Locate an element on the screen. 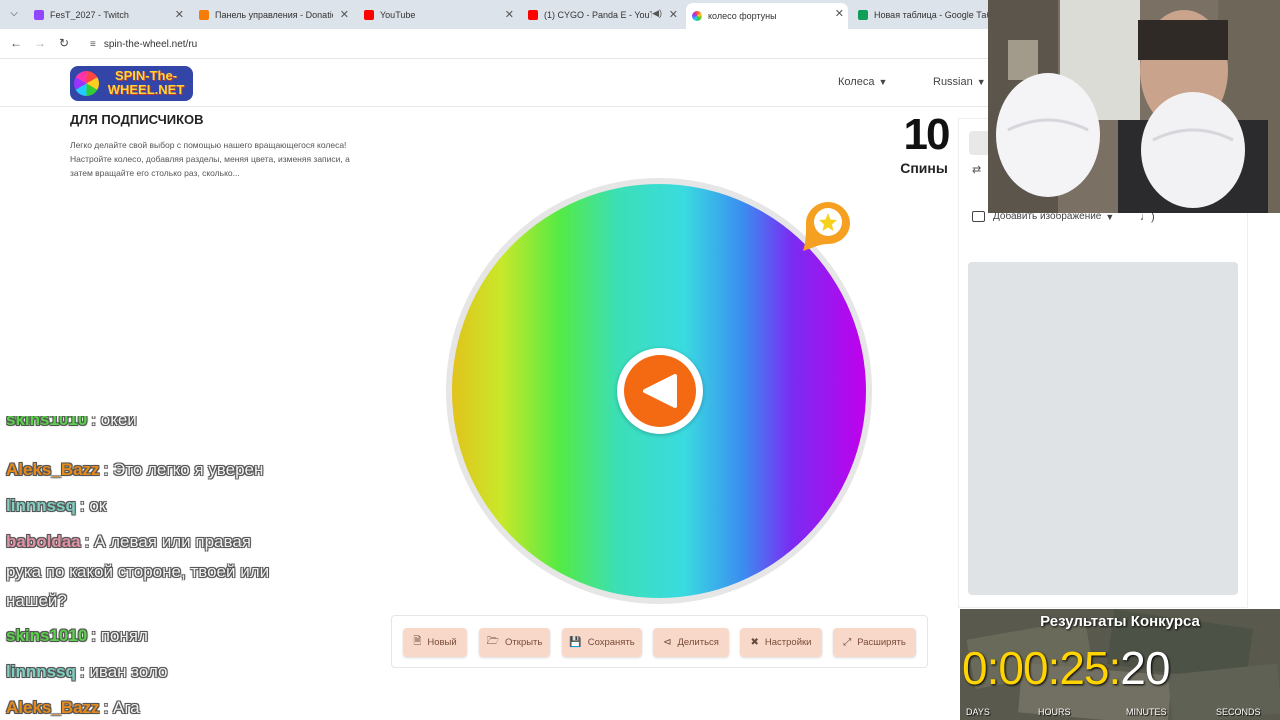 The width and height of the screenshot is (1280, 720). hours-label: HOURS is located at coordinates (1054, 712).